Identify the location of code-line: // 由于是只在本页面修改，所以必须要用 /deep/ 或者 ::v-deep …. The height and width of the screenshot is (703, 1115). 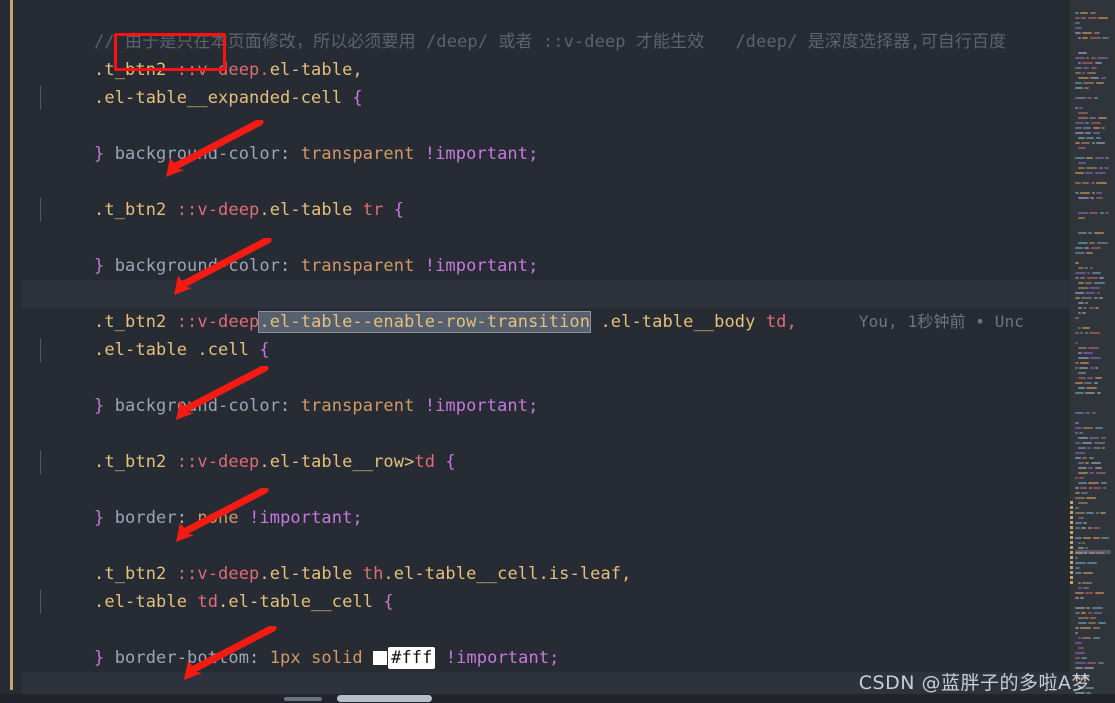
(546, 26).